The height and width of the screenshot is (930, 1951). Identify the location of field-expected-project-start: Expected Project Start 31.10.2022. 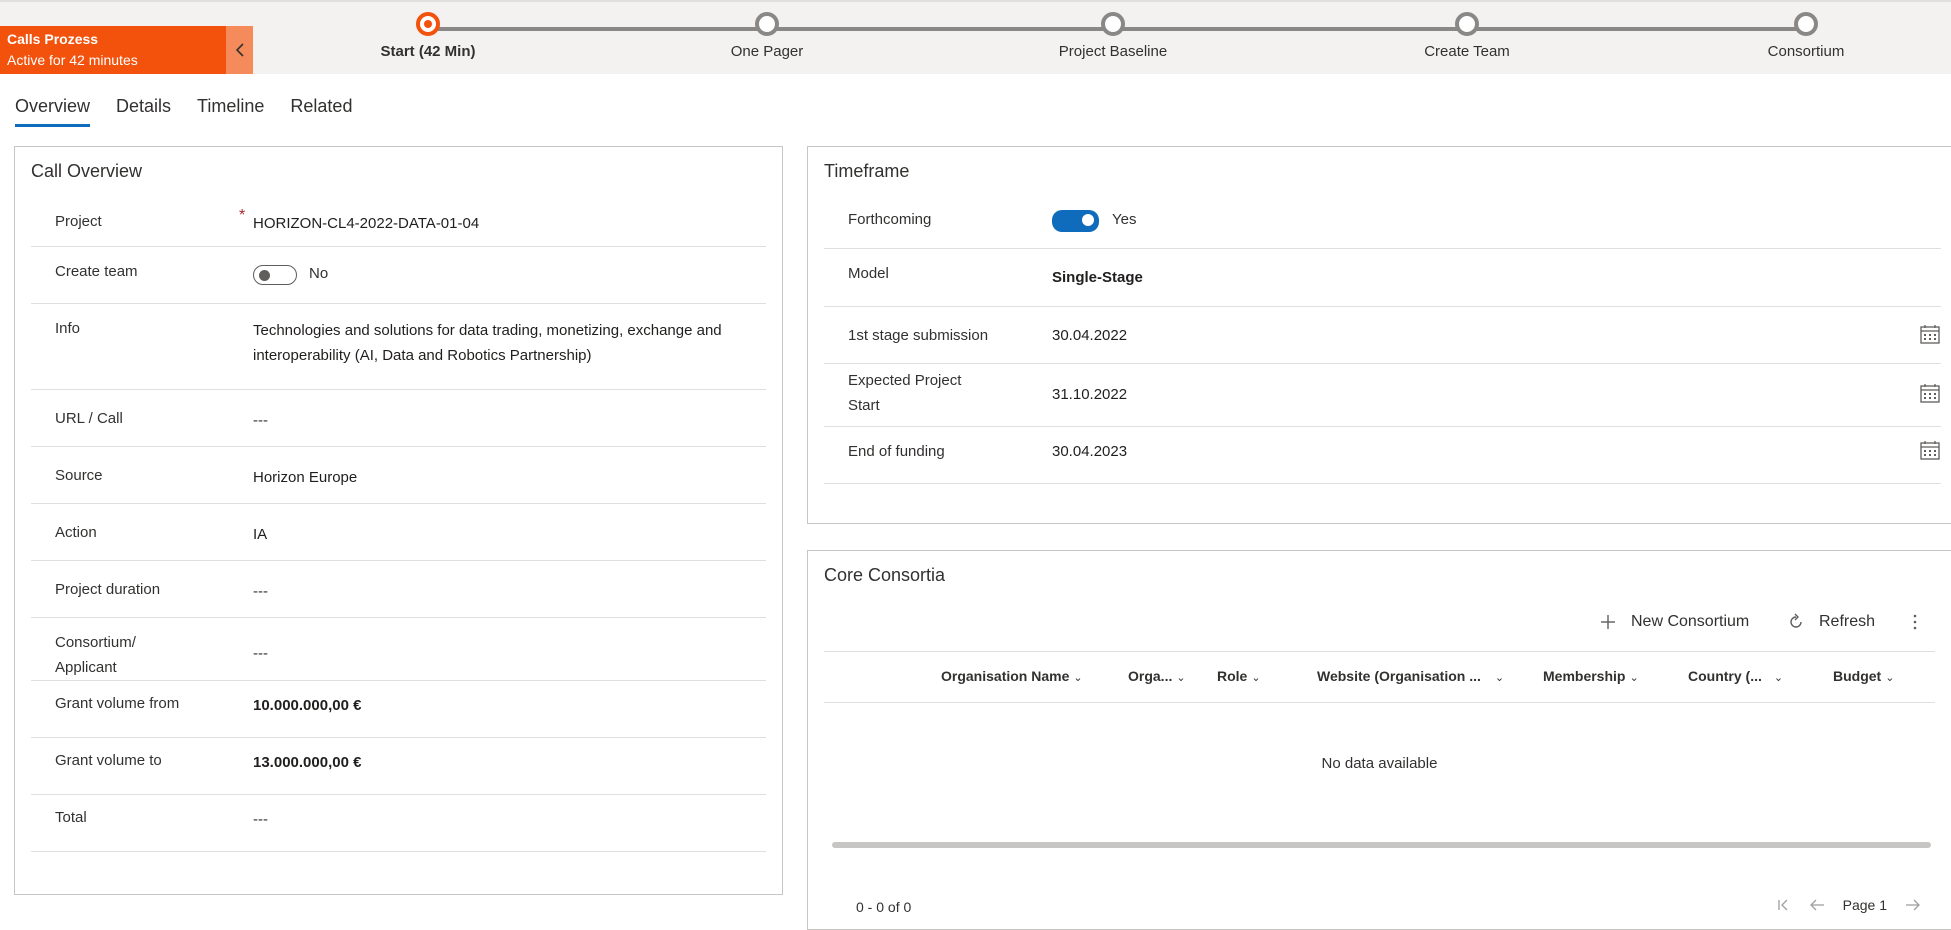
(1382, 395).